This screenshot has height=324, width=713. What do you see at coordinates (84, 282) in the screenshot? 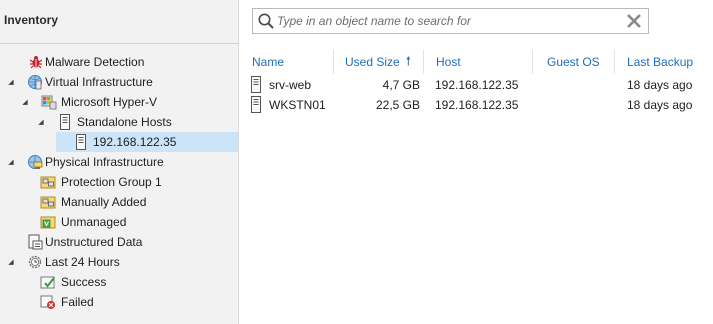
I see `tree-item-label: Success` at bounding box center [84, 282].